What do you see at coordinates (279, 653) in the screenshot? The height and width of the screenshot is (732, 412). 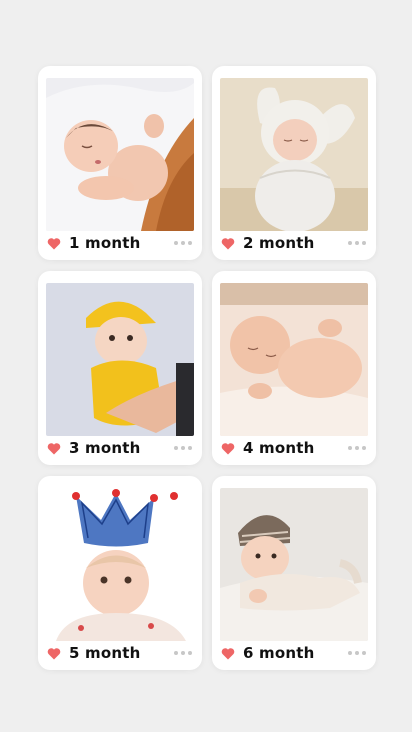 I see `month-label: 6 month` at bounding box center [279, 653].